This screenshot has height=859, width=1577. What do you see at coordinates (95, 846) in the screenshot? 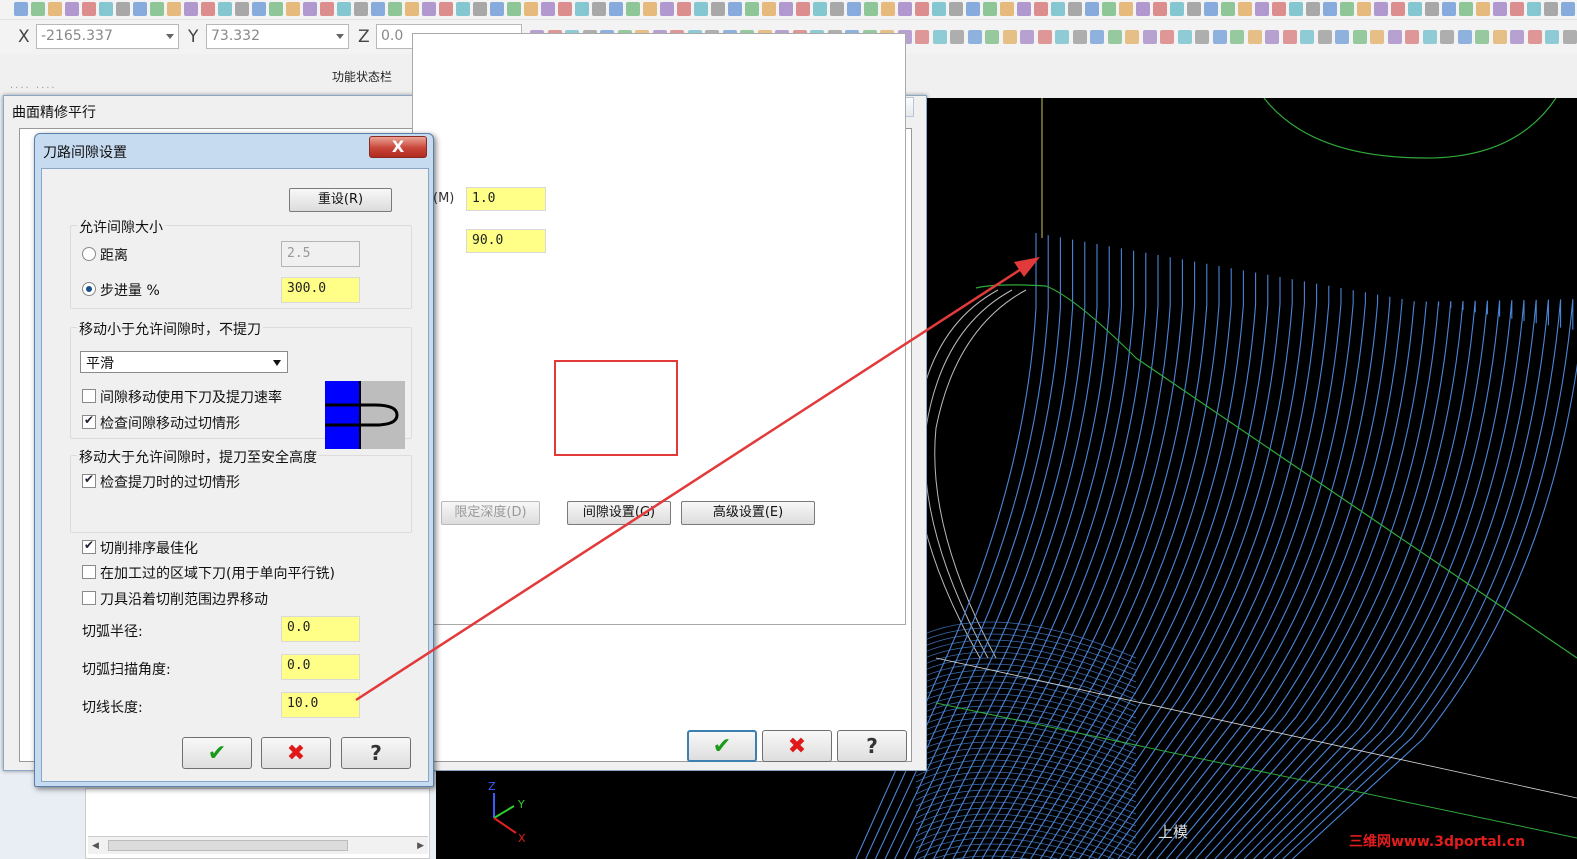
I see `arrow-left-icon: ◀` at bounding box center [95, 846].